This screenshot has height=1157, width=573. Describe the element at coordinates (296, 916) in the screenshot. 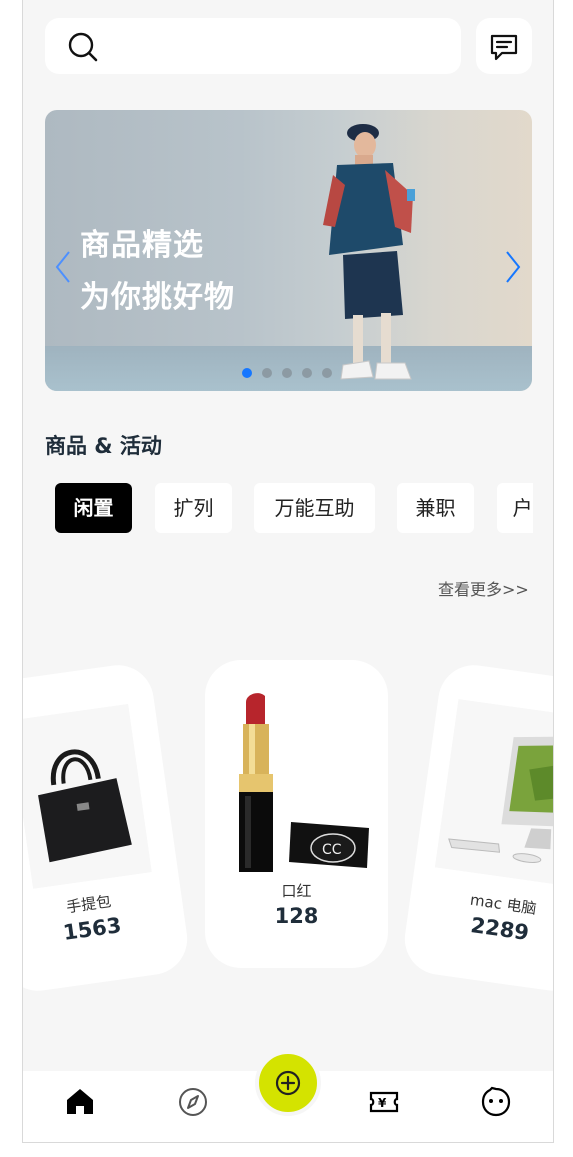

I see `product-price: 128` at that location.